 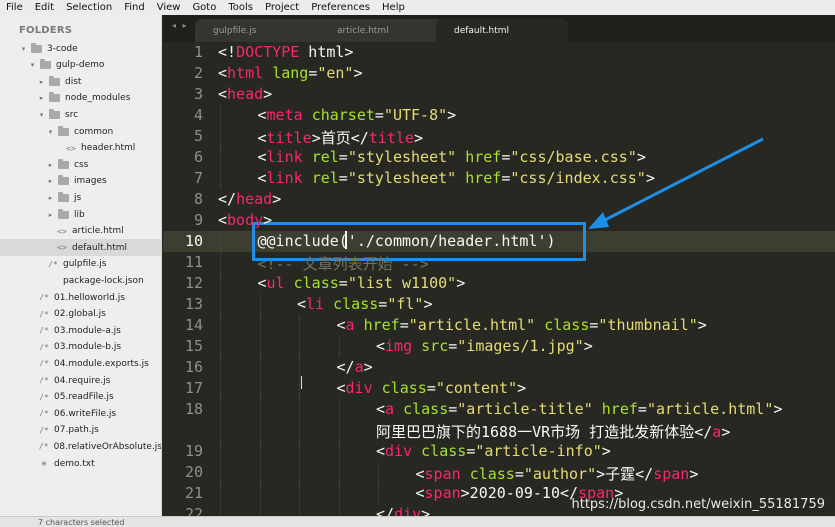 I want to click on menu-goto: Goto, so click(x=203, y=7).